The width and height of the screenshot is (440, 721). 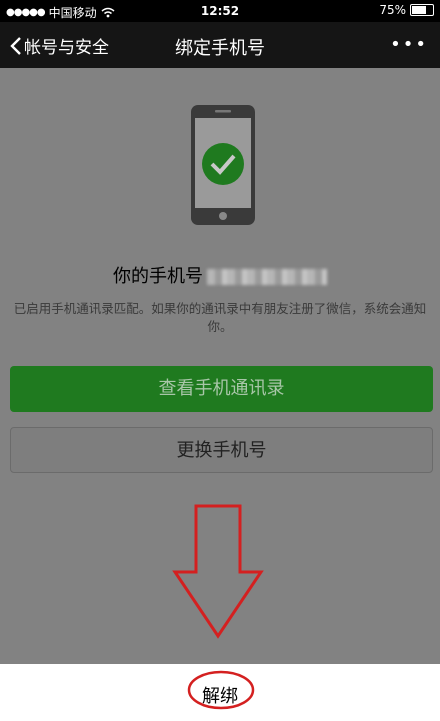 I want to click on clock: 12:52, so click(x=220, y=11).